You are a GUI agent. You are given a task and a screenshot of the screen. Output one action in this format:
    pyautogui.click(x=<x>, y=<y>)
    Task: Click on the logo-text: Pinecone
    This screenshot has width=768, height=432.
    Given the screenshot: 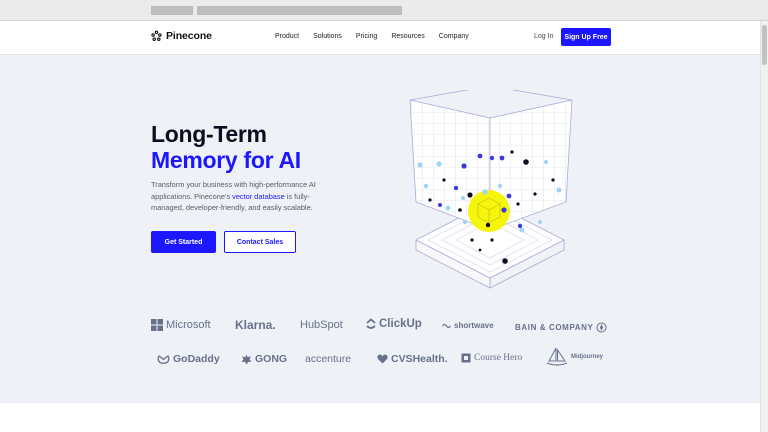 What is the action you would take?
    pyautogui.click(x=189, y=36)
    